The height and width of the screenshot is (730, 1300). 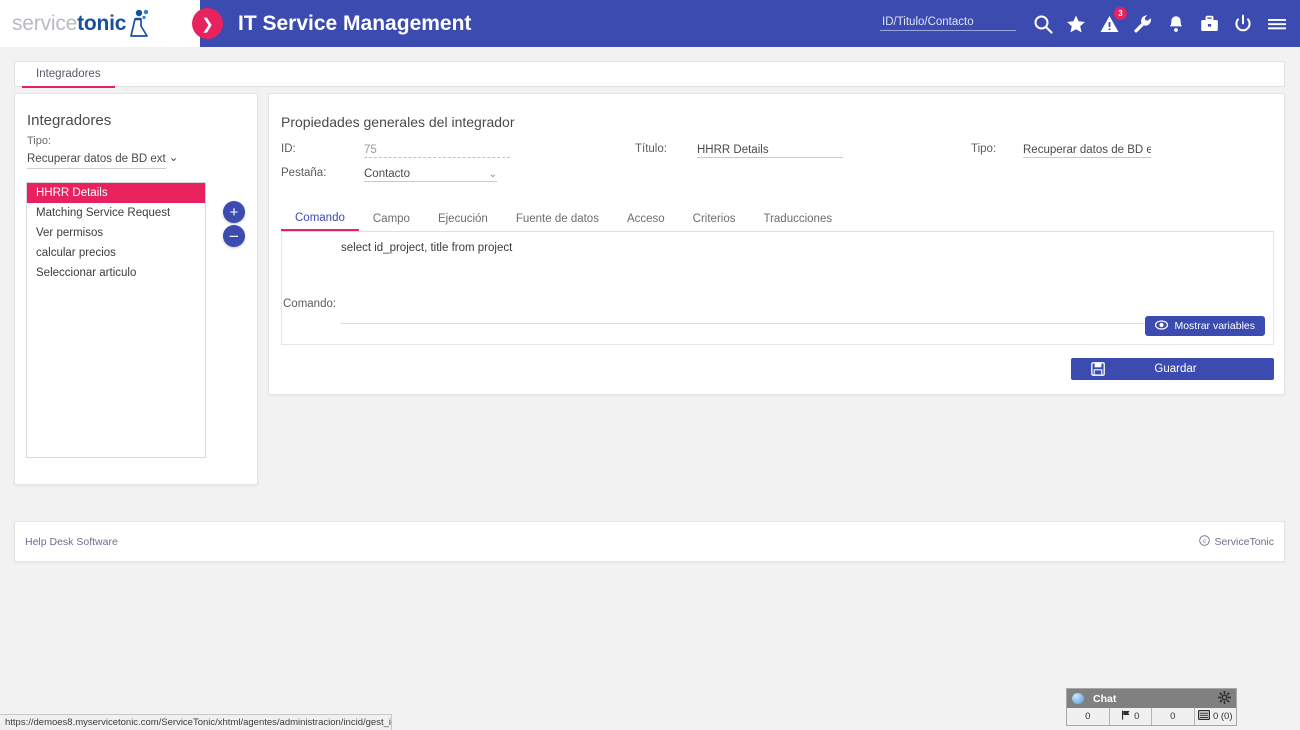 What do you see at coordinates (102, 23) in the screenshot?
I see `logo-tonic-text: tonic` at bounding box center [102, 23].